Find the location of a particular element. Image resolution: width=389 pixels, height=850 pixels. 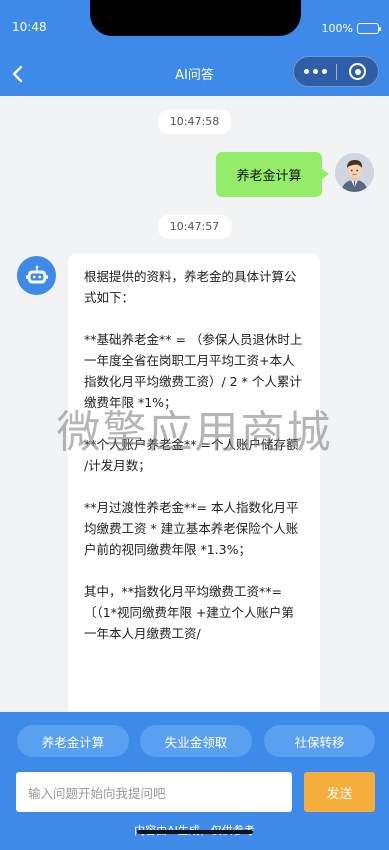

status-right: 100% is located at coordinates (351, 28).